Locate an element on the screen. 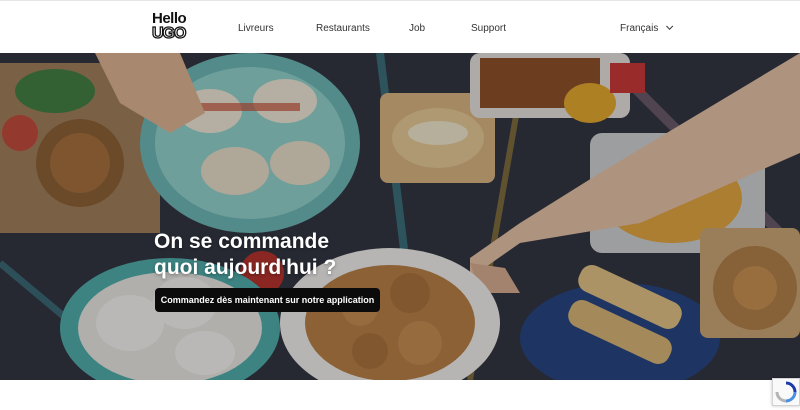 Image resolution: width=800 pixels, height=410 pixels. chevron-down-icon is located at coordinates (670, 26).